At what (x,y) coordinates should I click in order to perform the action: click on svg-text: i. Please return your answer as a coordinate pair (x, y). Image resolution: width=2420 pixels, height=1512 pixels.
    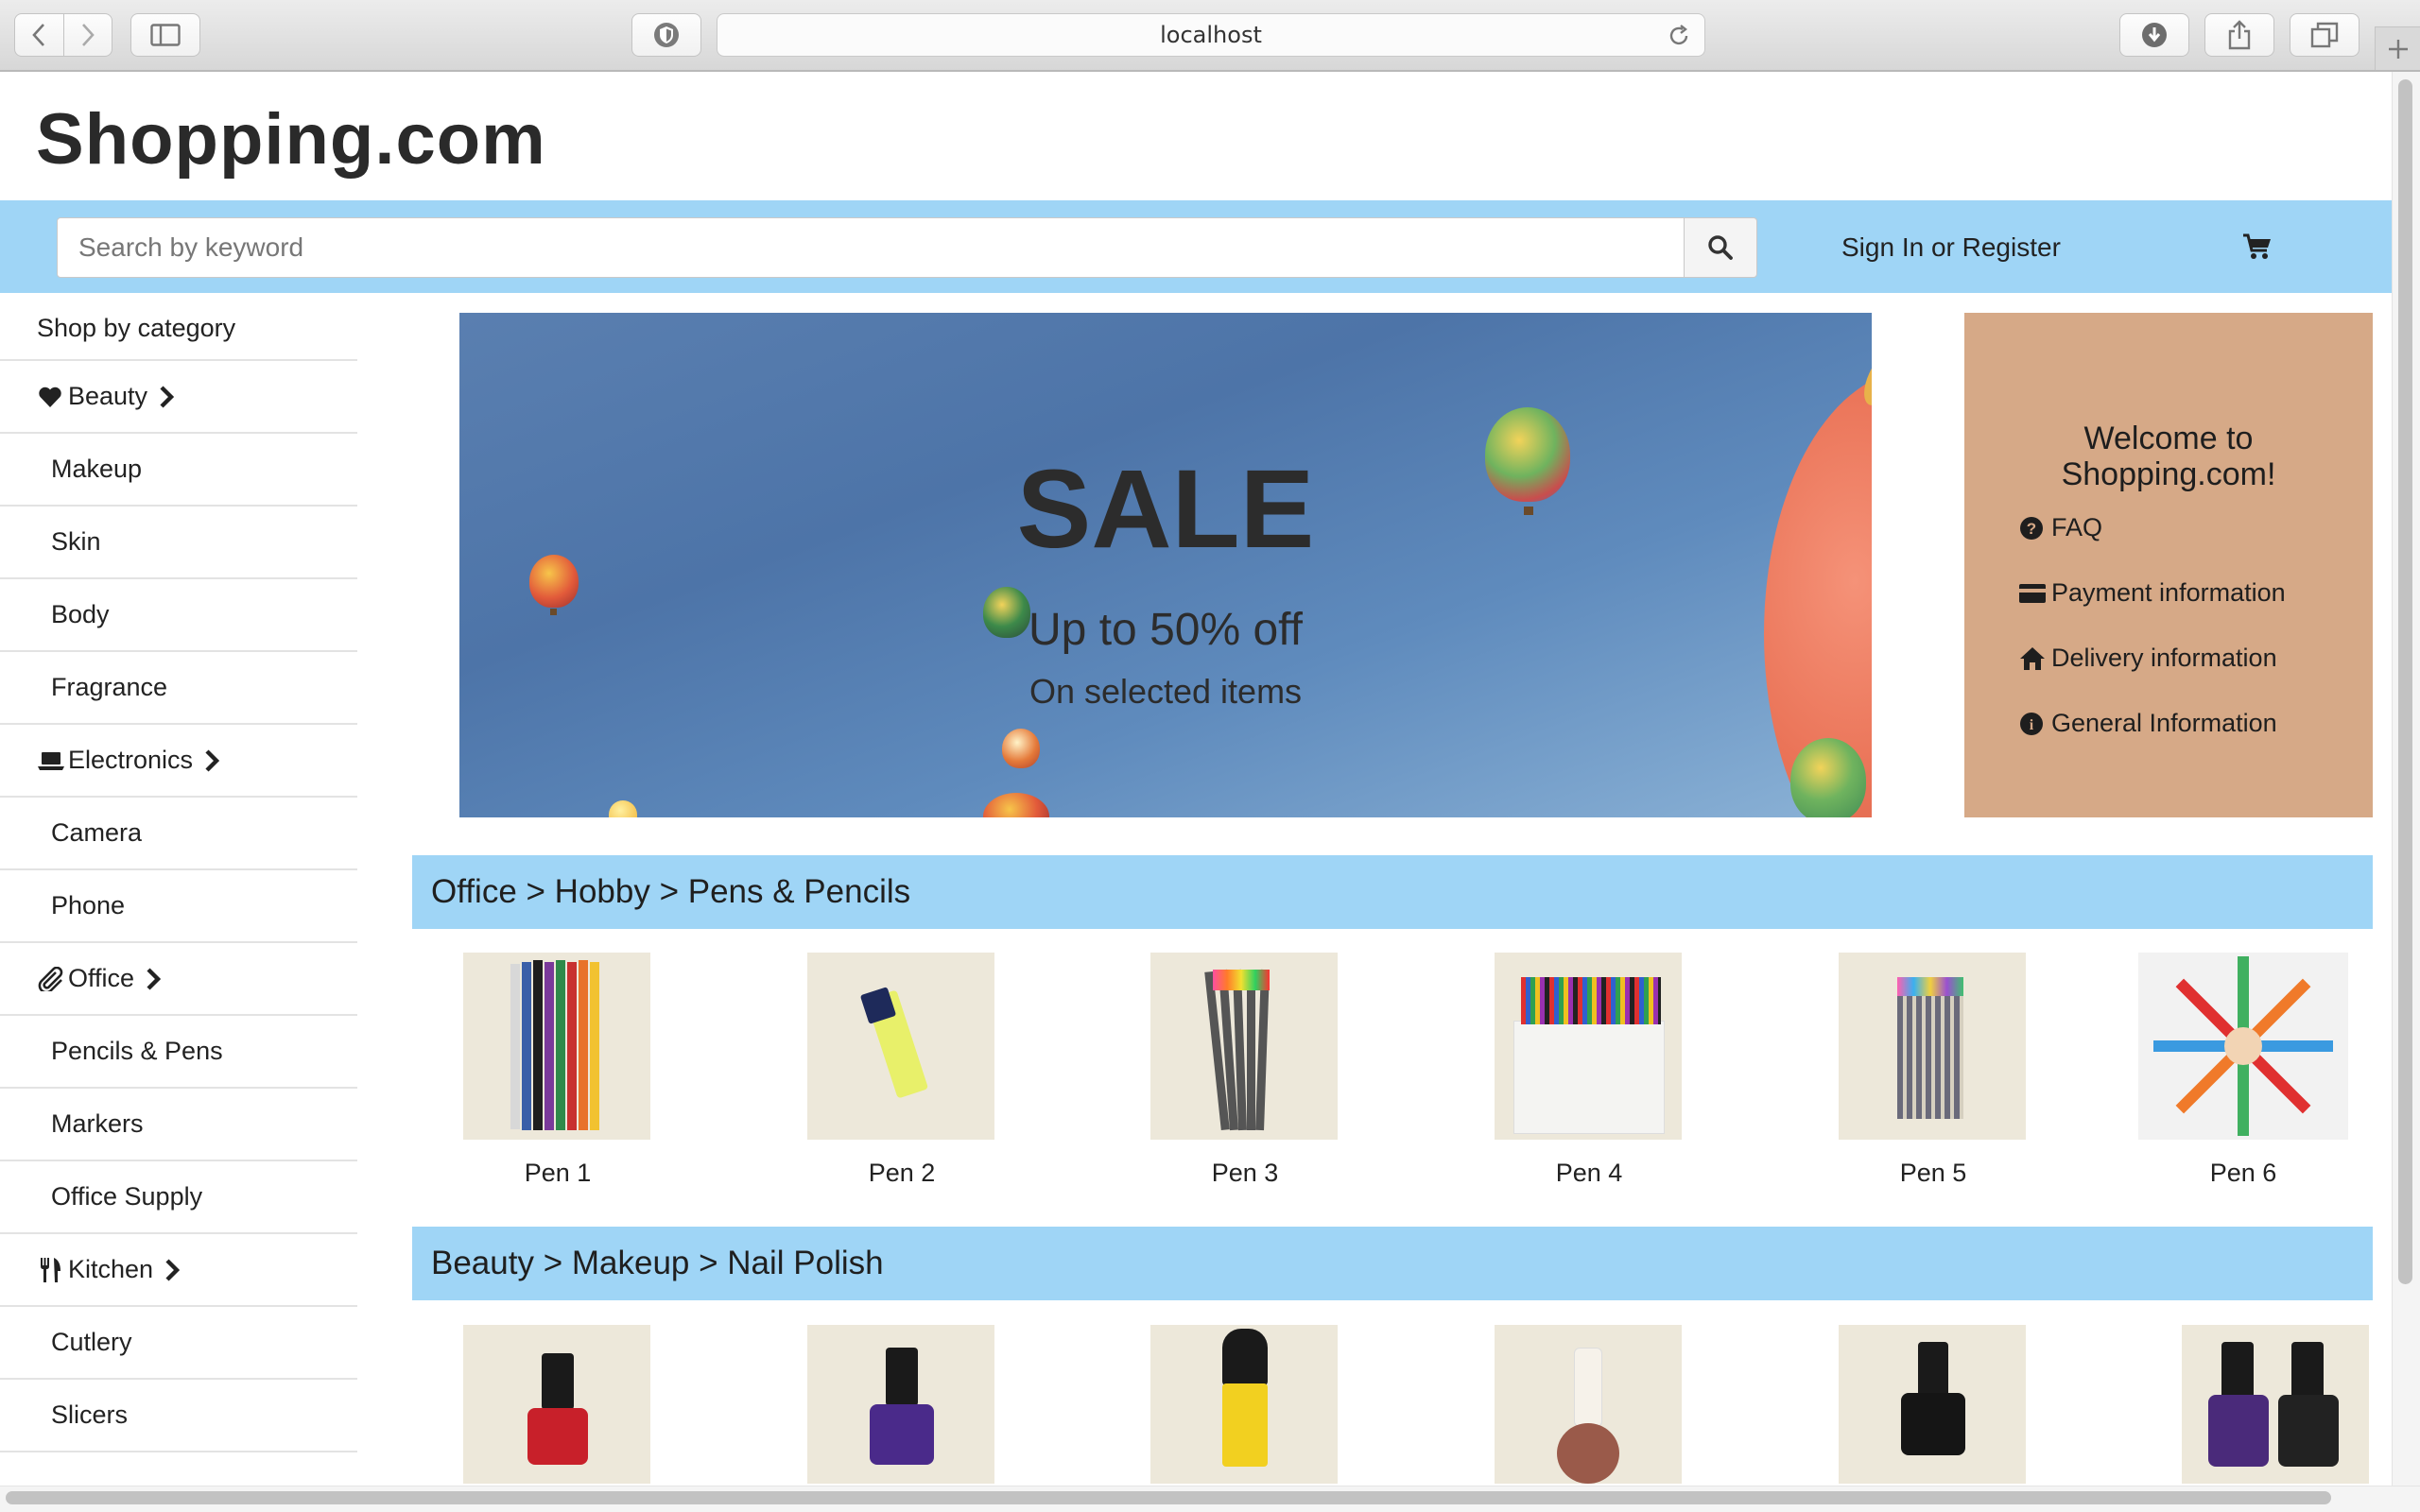
    Looking at the image, I should click on (2032, 725).